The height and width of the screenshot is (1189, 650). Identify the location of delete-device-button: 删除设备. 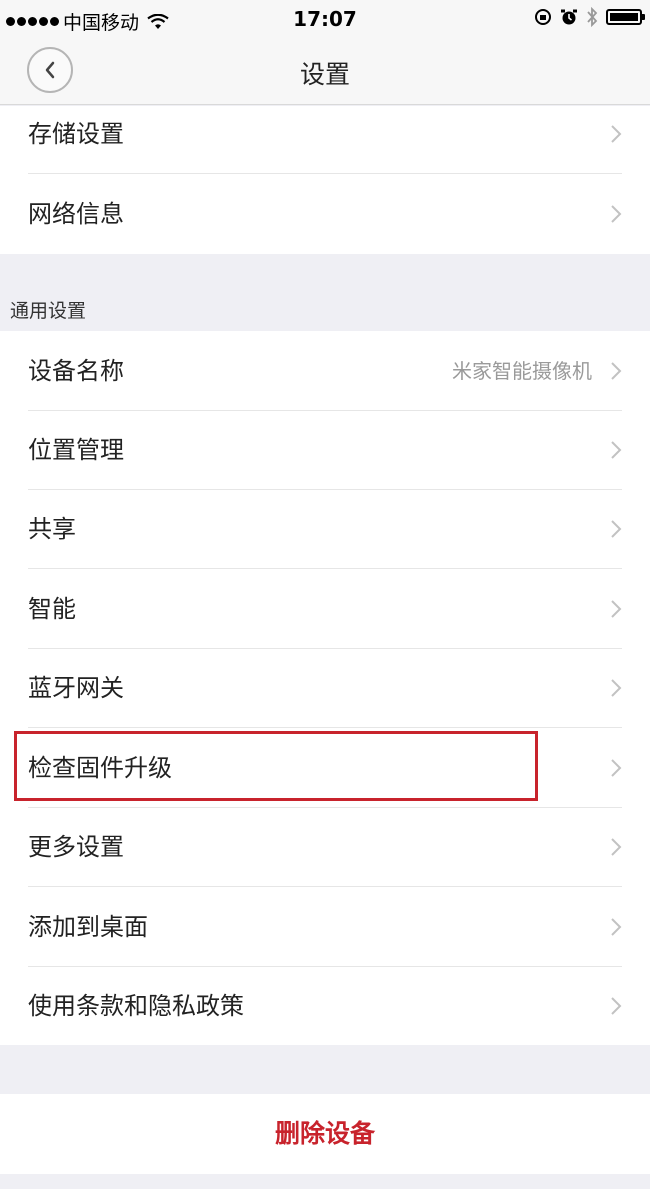
(325, 1134).